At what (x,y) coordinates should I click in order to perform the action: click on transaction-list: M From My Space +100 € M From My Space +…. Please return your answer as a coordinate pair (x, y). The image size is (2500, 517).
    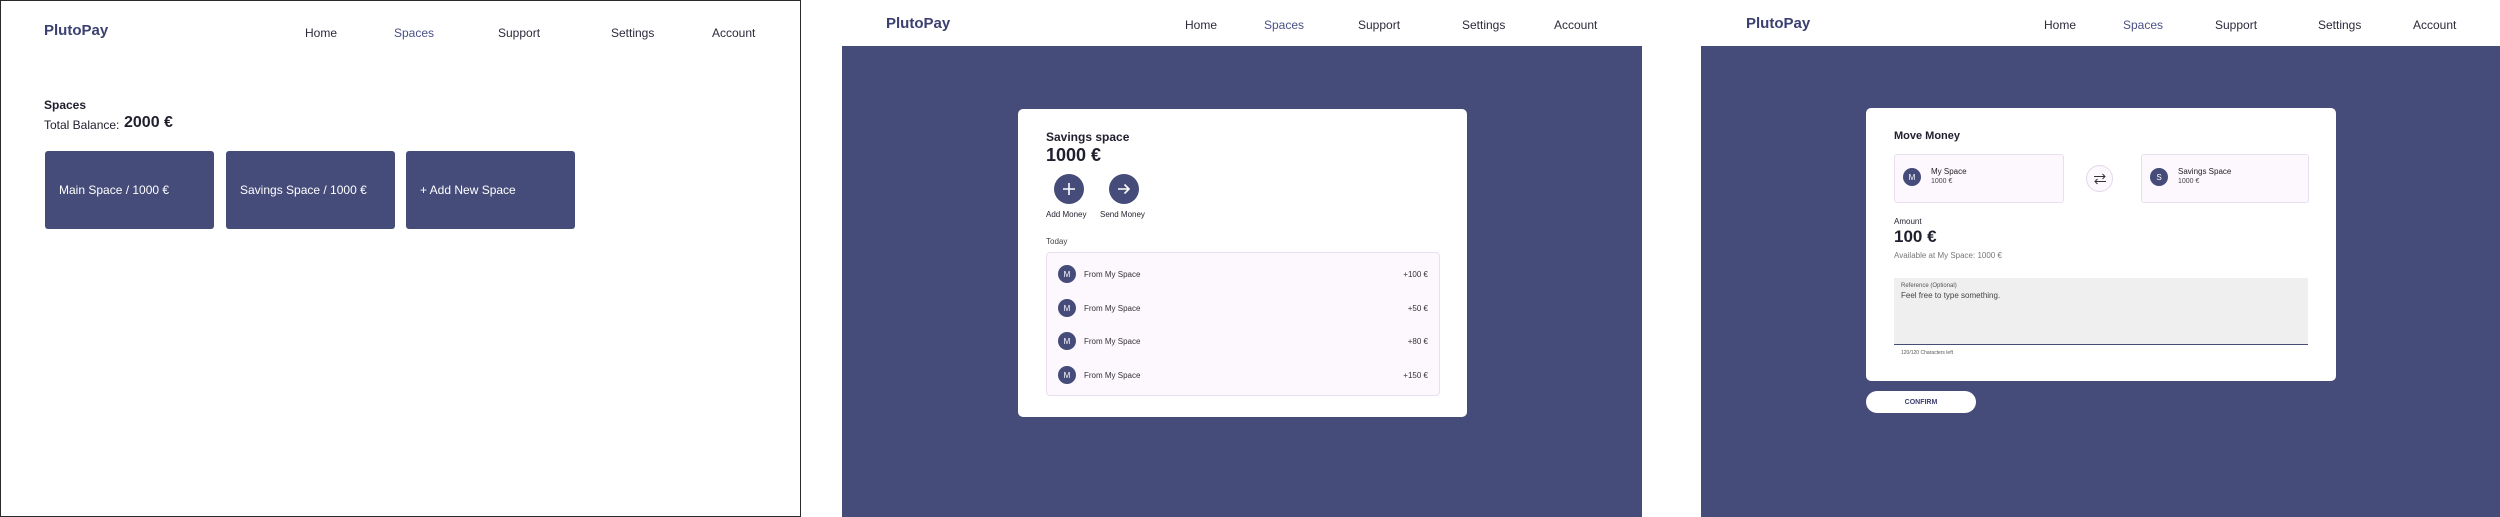
    Looking at the image, I should click on (1243, 324).